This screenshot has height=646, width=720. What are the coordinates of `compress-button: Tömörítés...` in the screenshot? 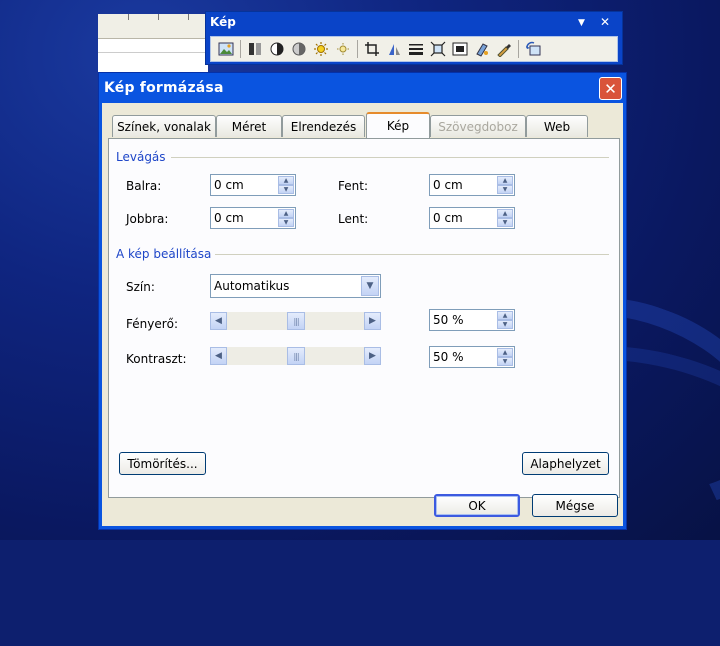 It's located at (162, 463).